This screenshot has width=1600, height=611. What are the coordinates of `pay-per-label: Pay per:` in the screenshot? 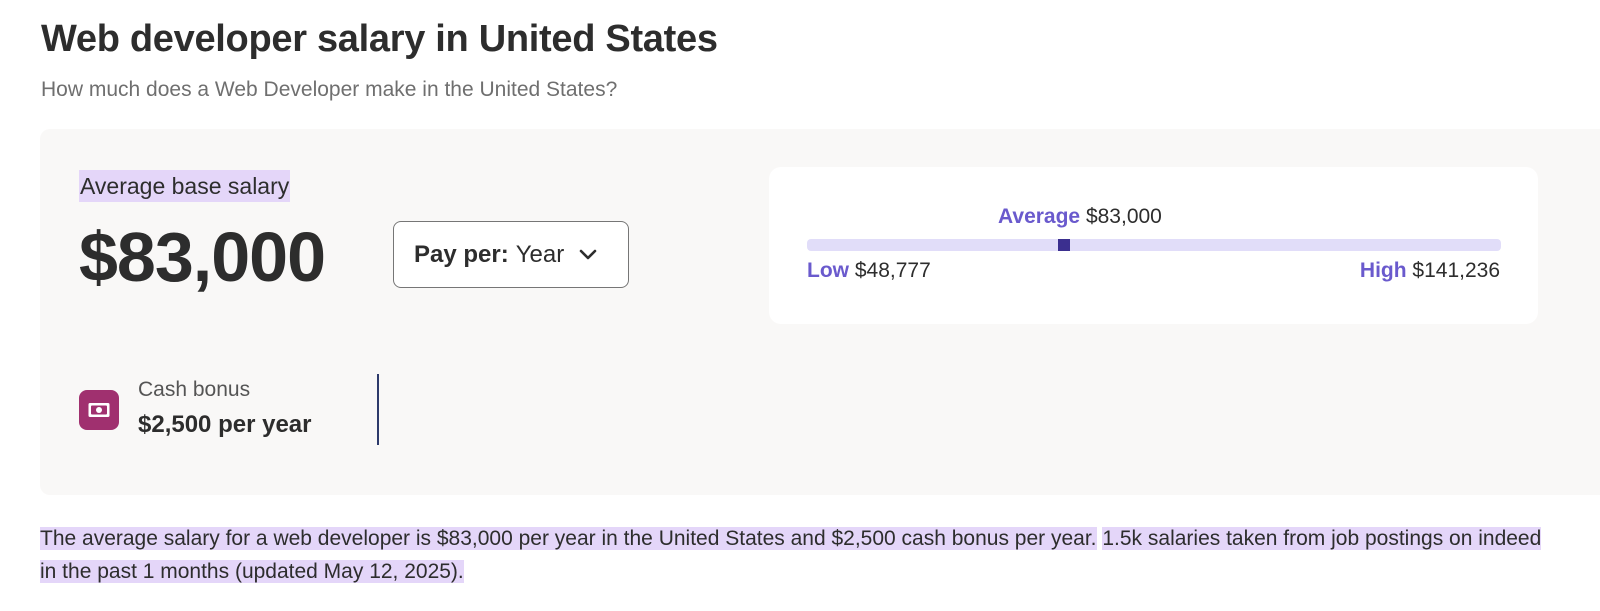 It's located at (461, 254).